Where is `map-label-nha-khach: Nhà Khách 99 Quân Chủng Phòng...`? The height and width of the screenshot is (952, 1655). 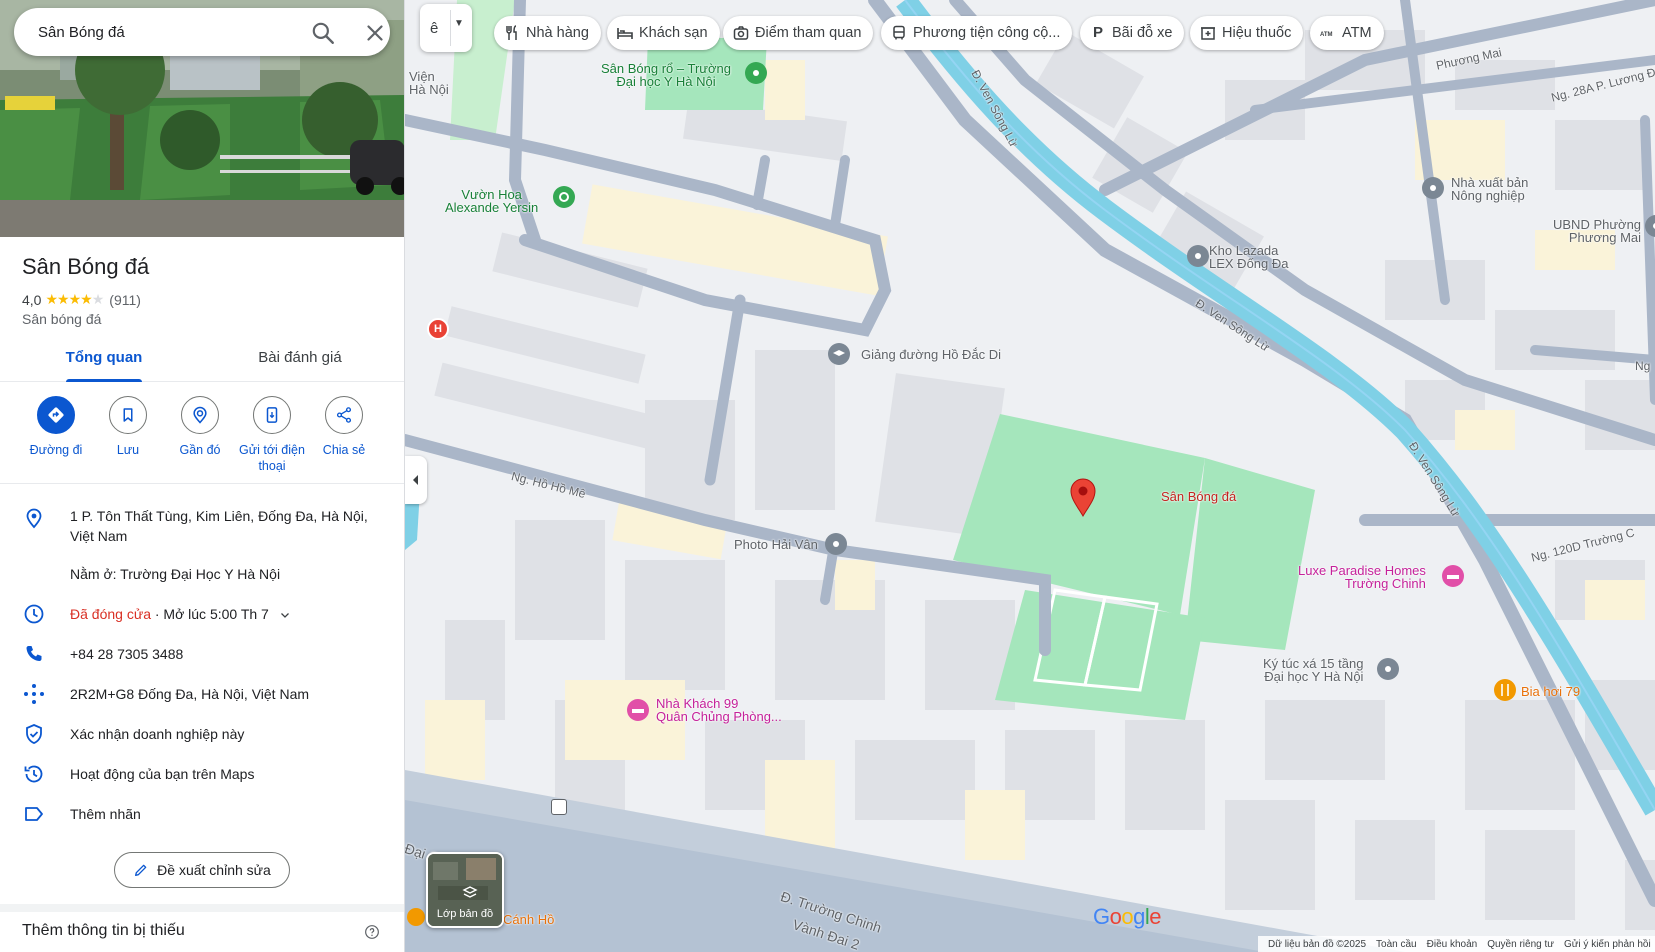
map-label-nha-khach: Nhà Khách 99 Quân Chủng Phòng... is located at coordinates (719, 710).